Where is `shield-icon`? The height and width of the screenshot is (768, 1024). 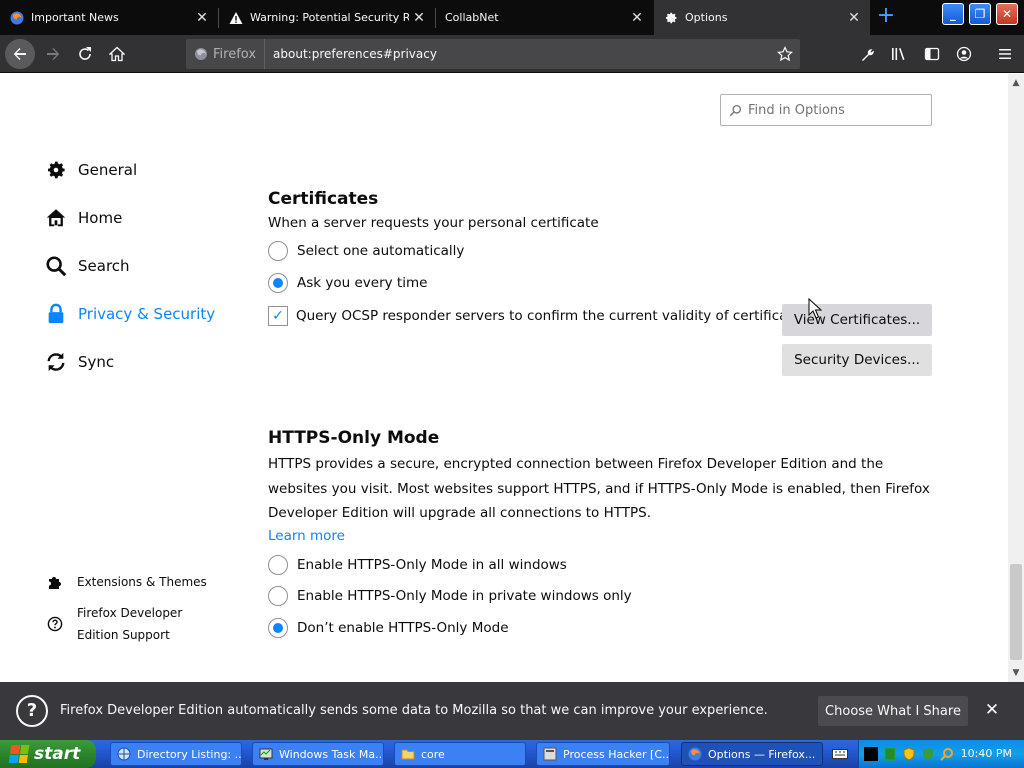
shield-icon is located at coordinates (909, 754).